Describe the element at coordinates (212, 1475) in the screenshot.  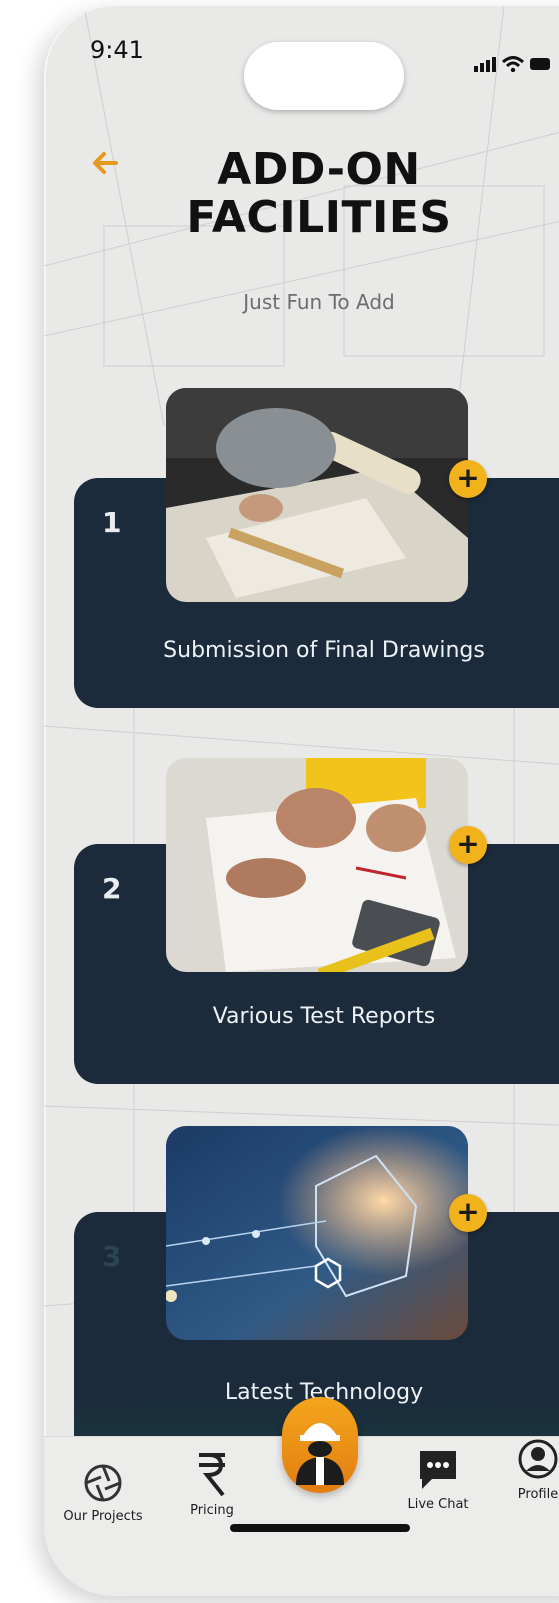
I see `rupee-icon` at that location.